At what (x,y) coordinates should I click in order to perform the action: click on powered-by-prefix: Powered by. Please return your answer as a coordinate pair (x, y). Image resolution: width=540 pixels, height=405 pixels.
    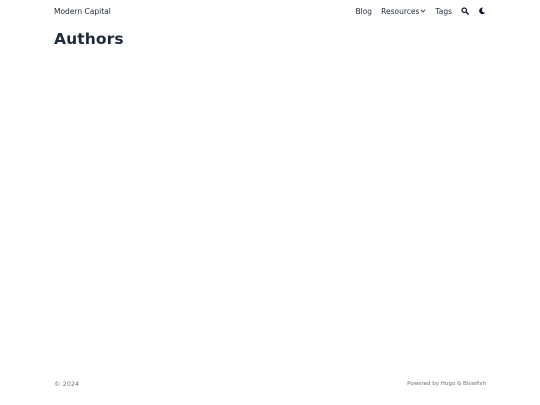
    Looking at the image, I should click on (423, 384).